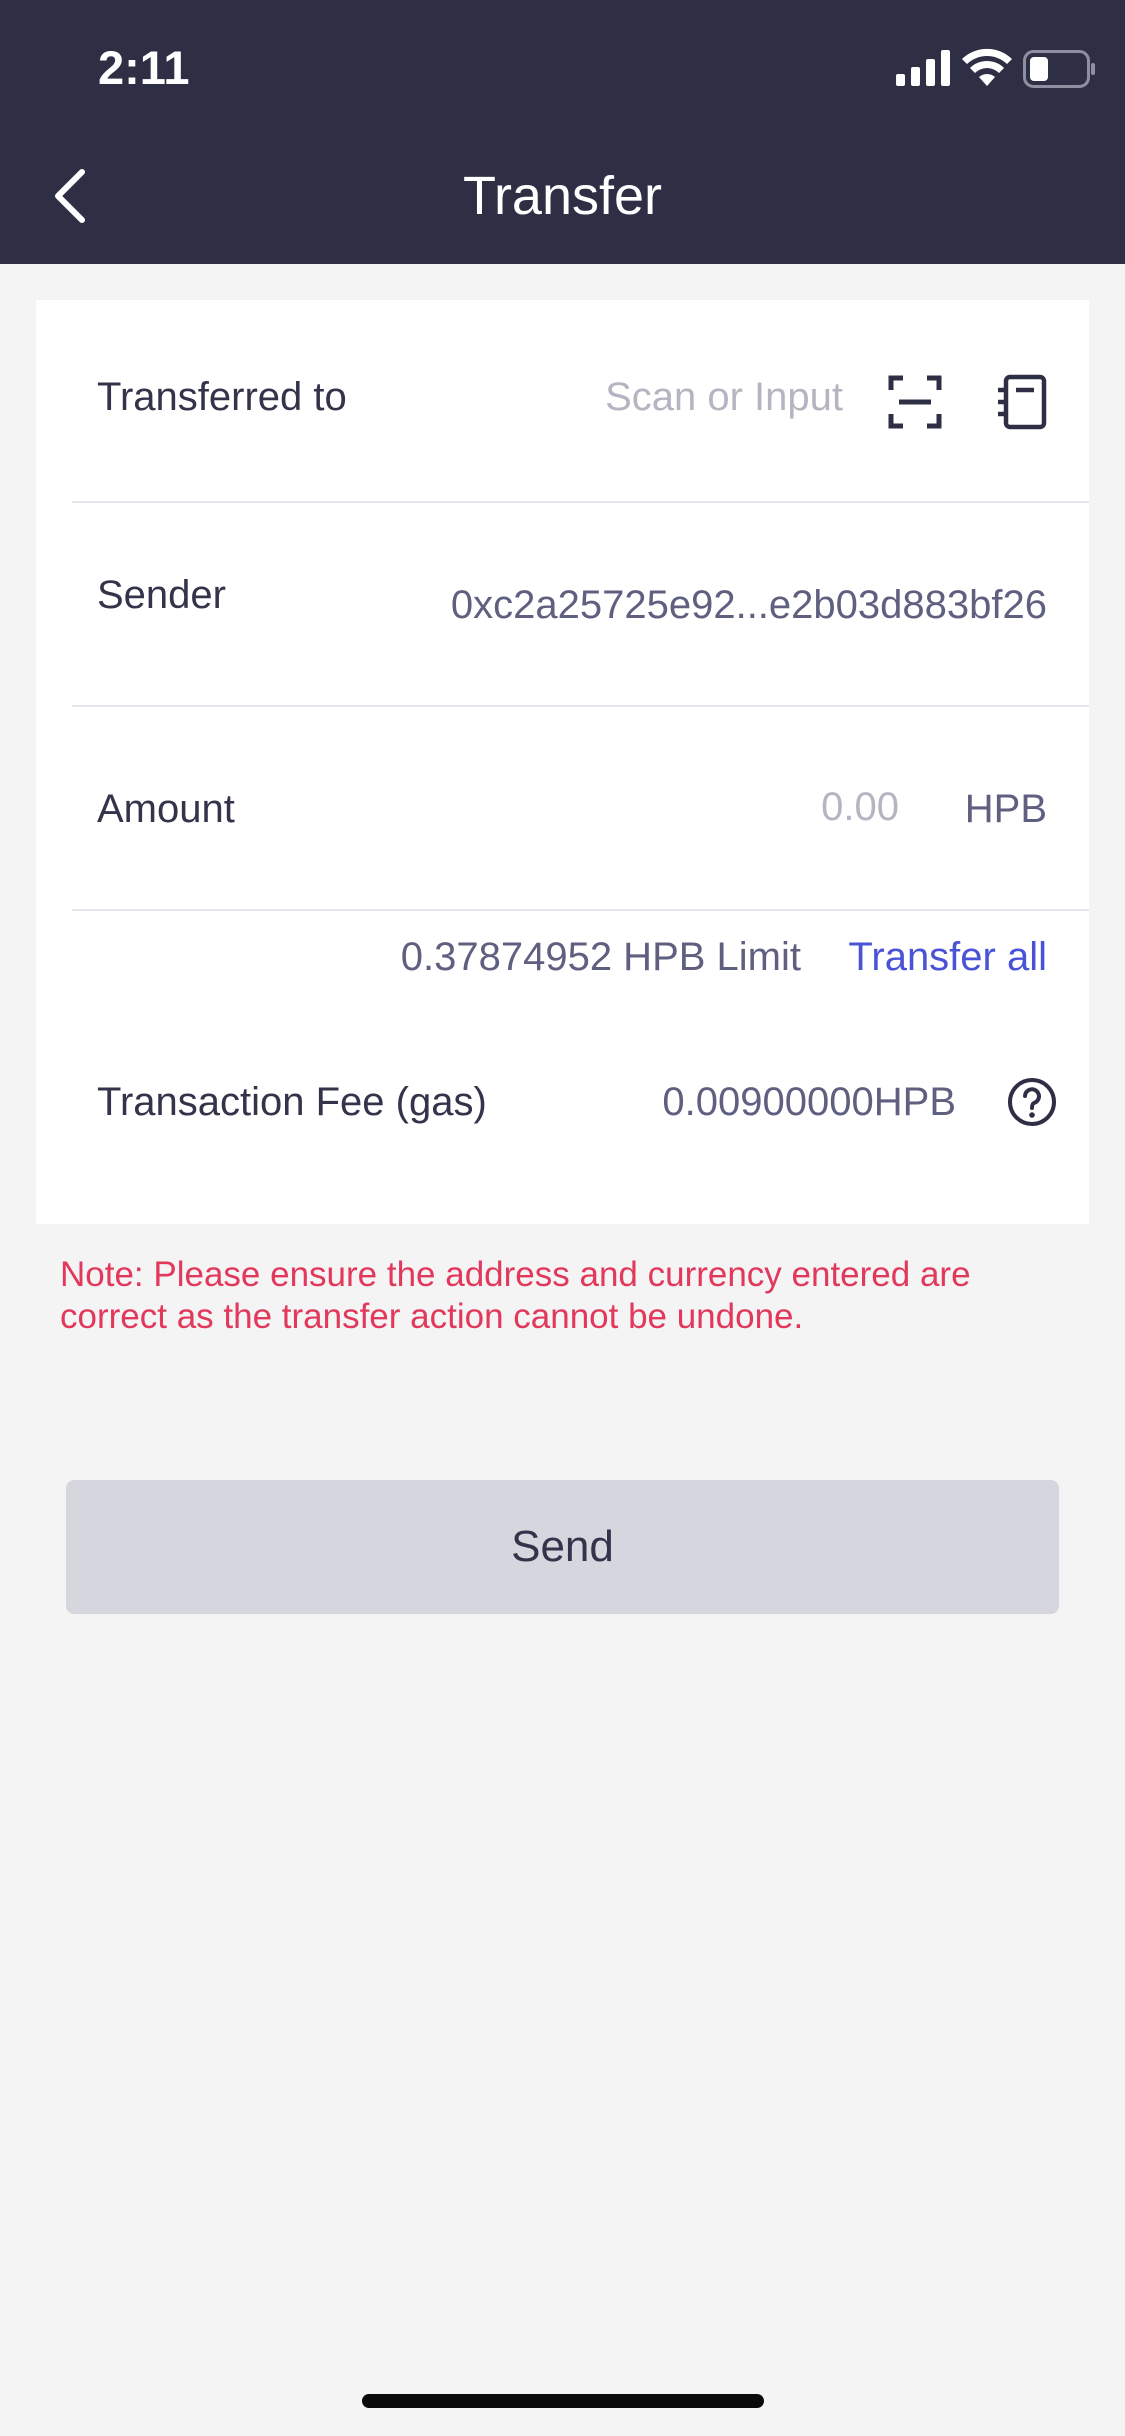 This screenshot has width=1125, height=2436. I want to click on status-time: 2:11, so click(144, 67).